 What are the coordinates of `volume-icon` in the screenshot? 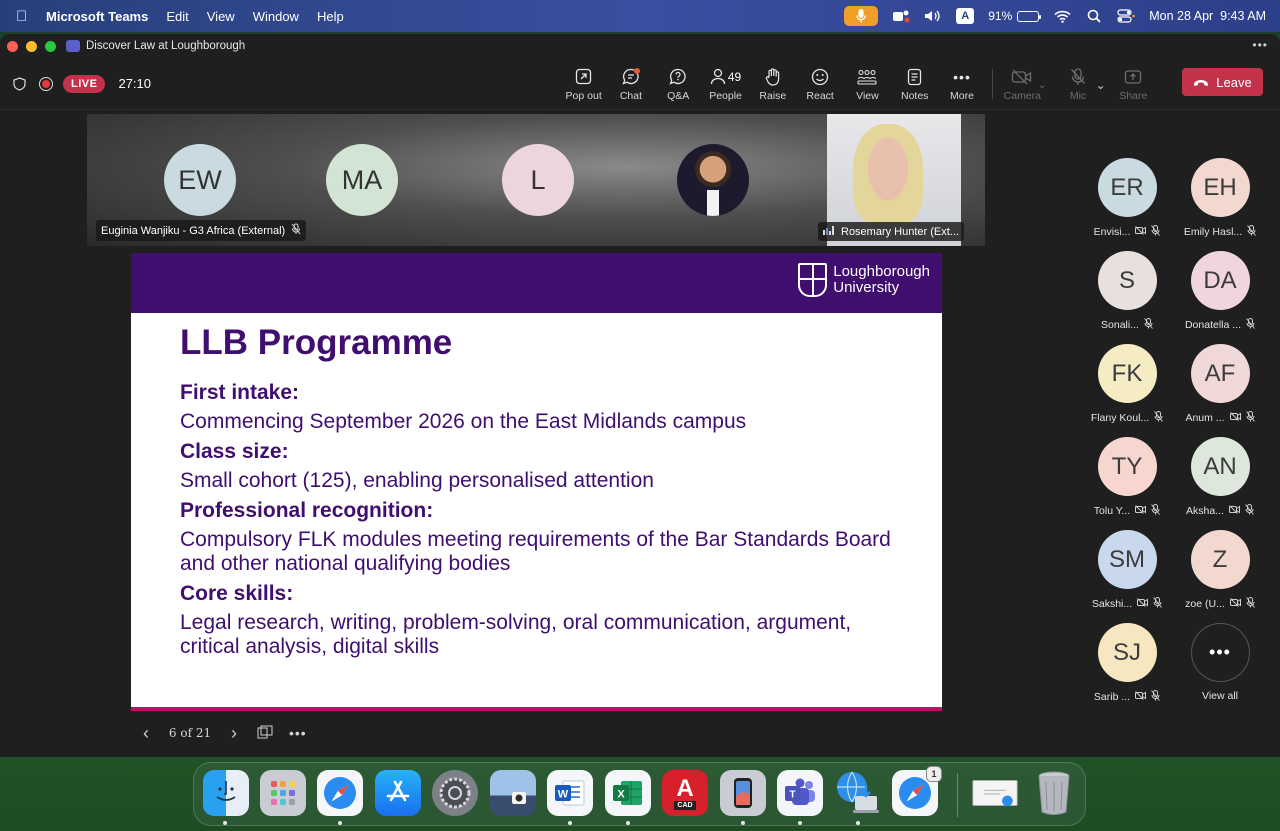 It's located at (933, 16).